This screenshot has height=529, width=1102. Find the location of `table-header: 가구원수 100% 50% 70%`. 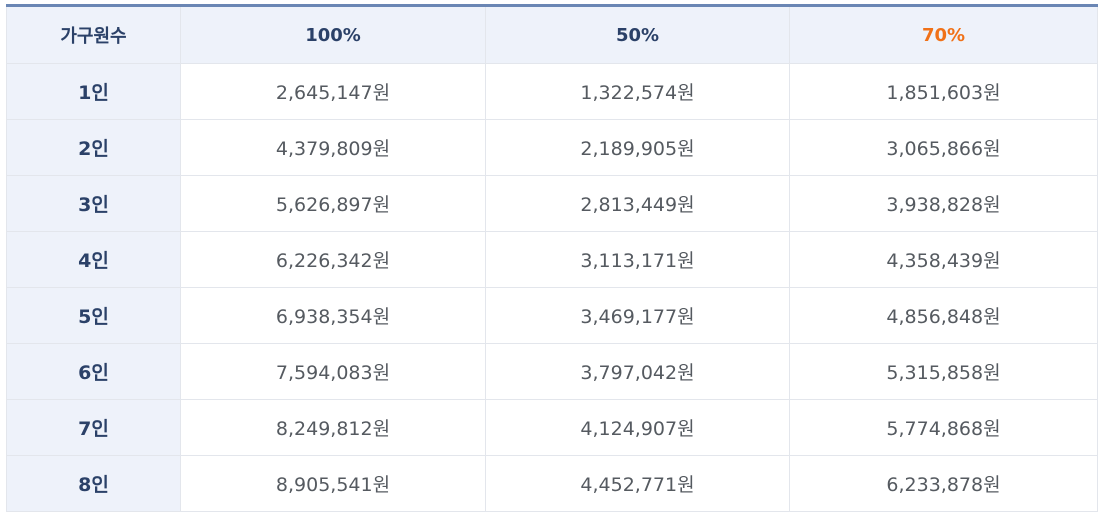

table-header: 가구원수 100% 50% 70% is located at coordinates (552, 34).